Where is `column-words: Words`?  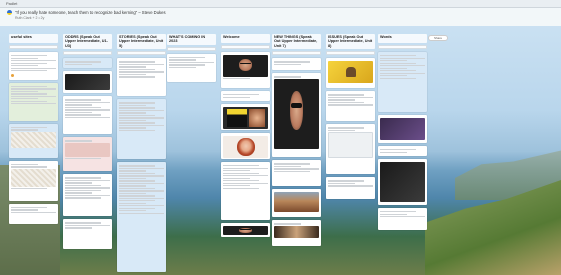
column-words: Words is located at coordinates (402, 132).